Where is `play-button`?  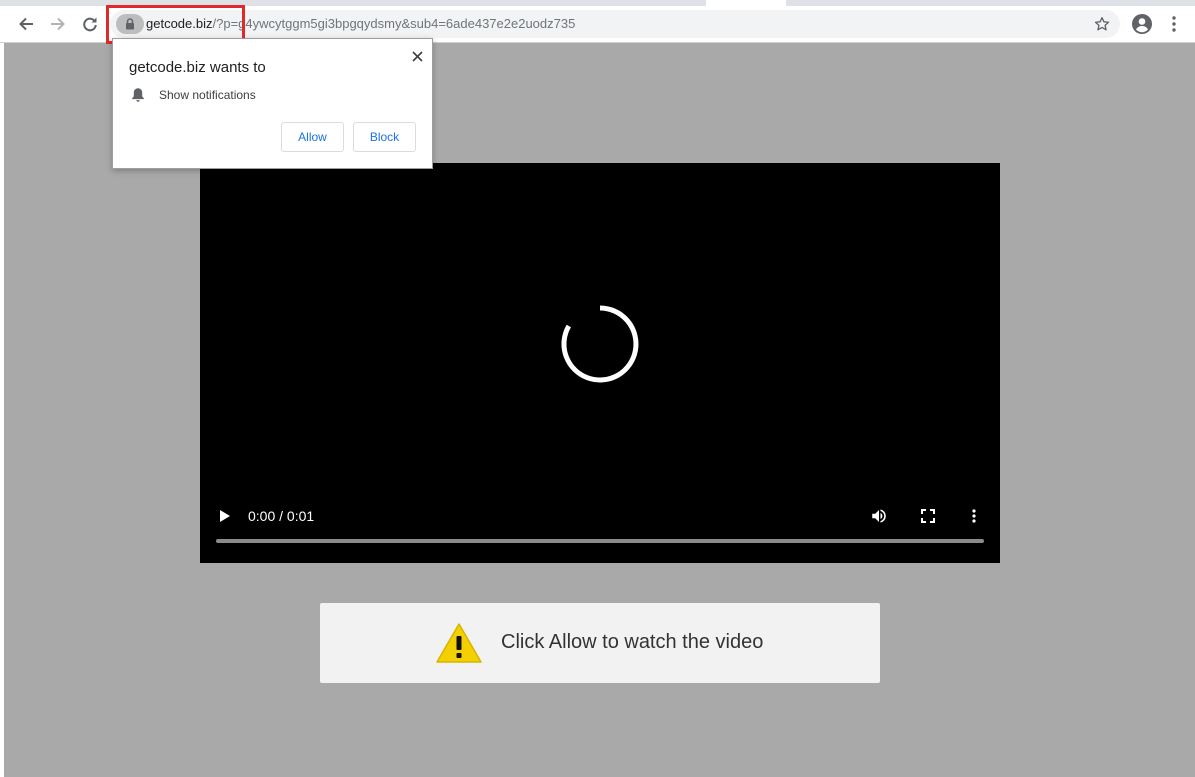
play-button is located at coordinates (225, 516).